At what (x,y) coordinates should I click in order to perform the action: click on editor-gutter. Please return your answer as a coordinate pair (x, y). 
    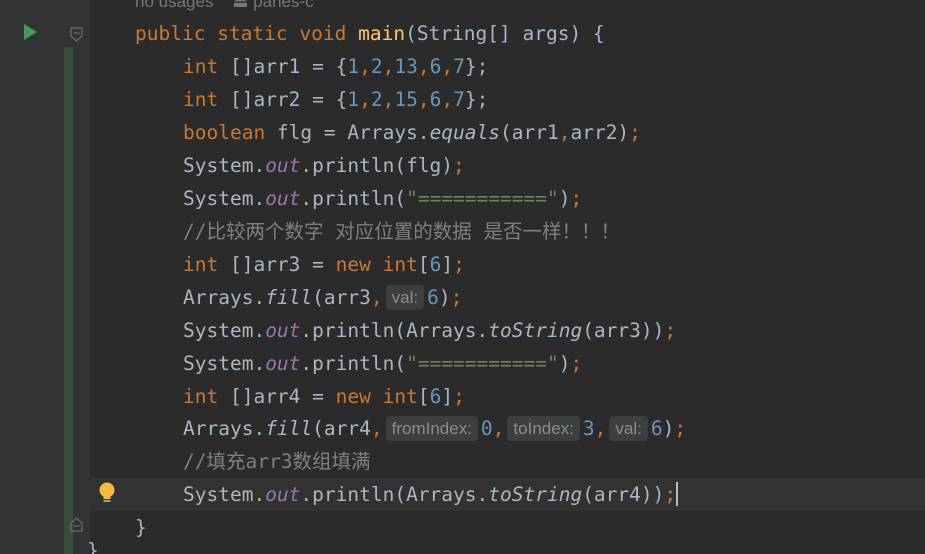
    Looking at the image, I should click on (45, 277).